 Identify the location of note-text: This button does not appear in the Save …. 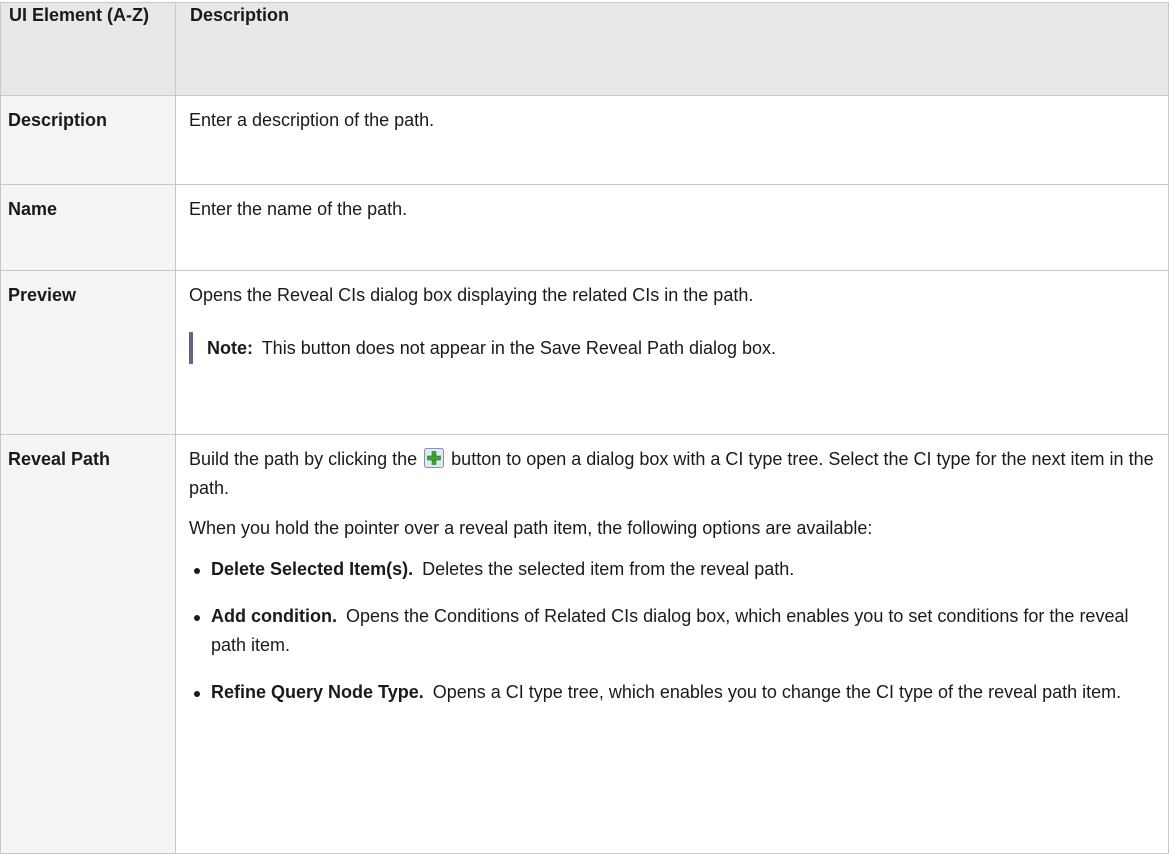
(519, 348).